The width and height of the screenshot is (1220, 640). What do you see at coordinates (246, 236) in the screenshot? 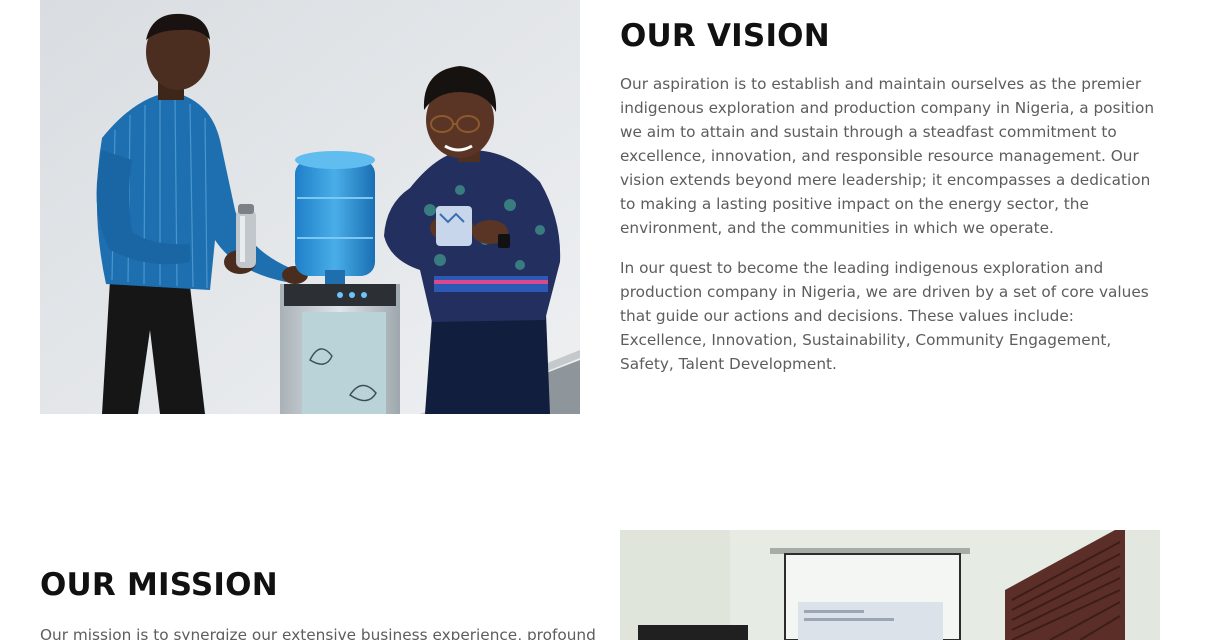
I see `steel-bottle` at bounding box center [246, 236].